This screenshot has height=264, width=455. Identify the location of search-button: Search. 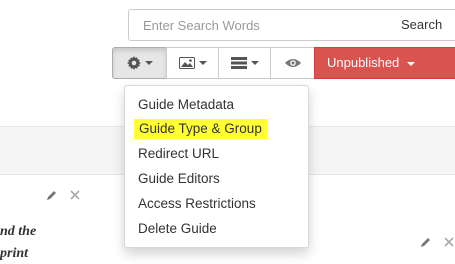
(423, 25).